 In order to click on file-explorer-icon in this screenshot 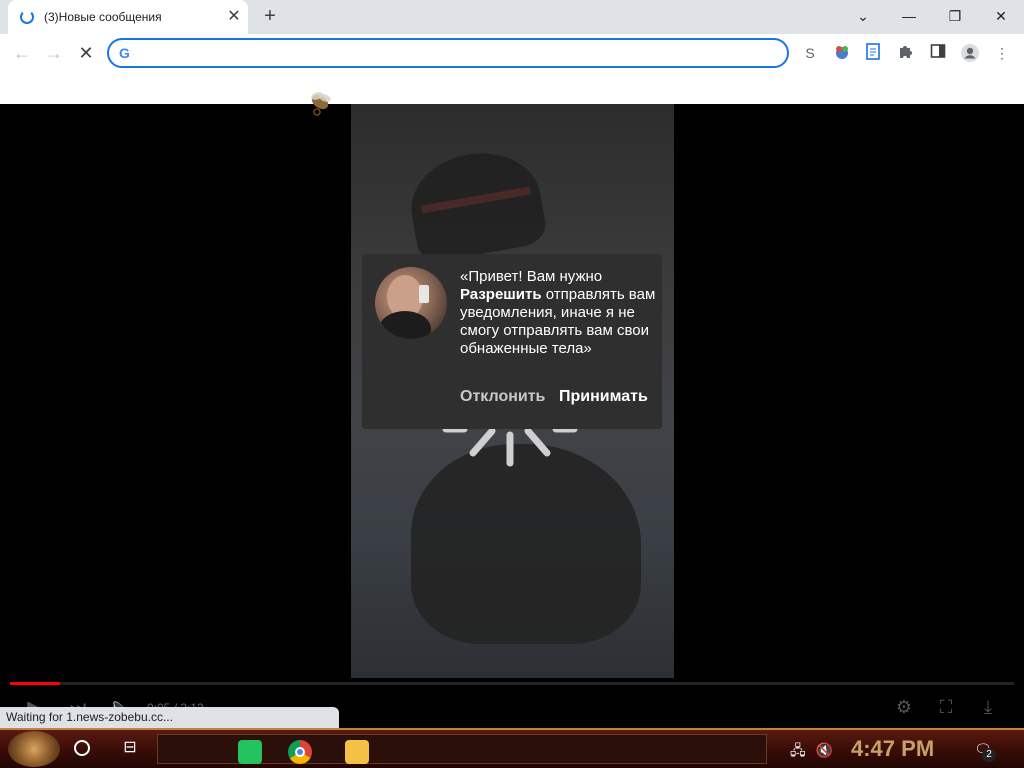, I will do `click(357, 752)`.